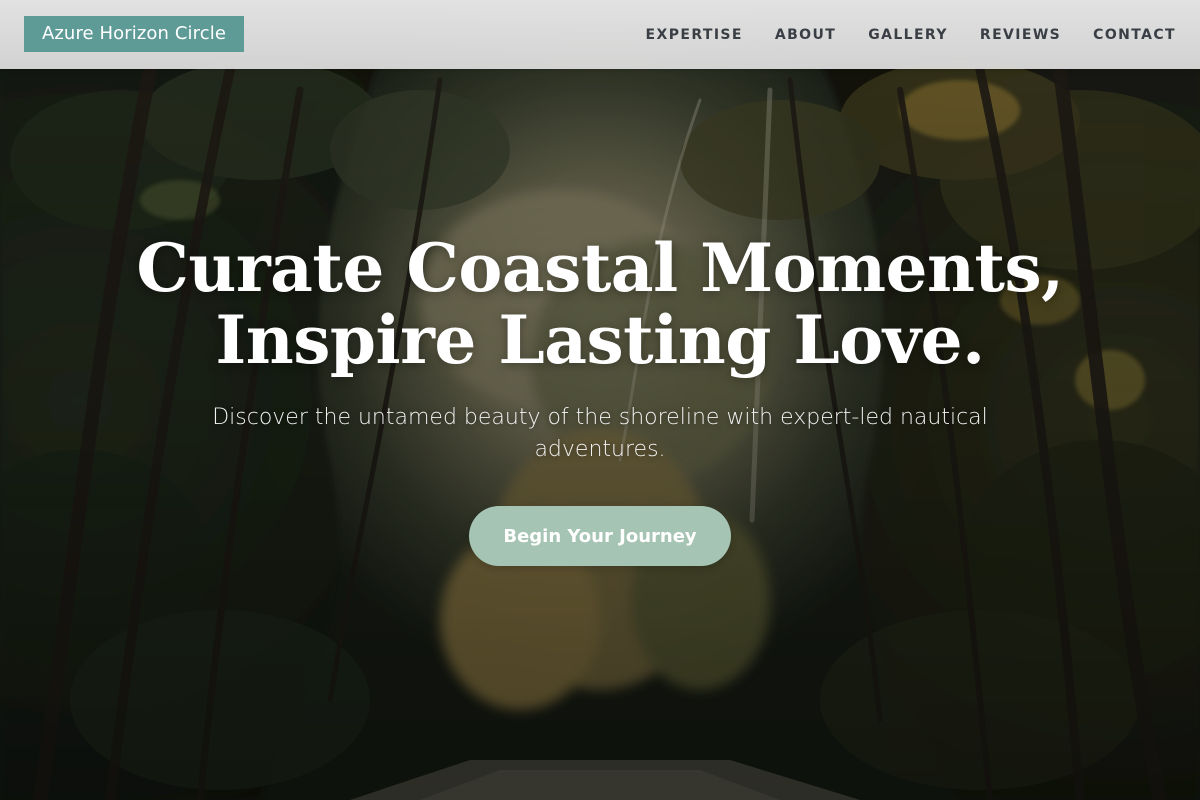 The image size is (1200, 800). What do you see at coordinates (694, 35) in the screenshot?
I see `nav-link-expertise: EXPERTISE` at bounding box center [694, 35].